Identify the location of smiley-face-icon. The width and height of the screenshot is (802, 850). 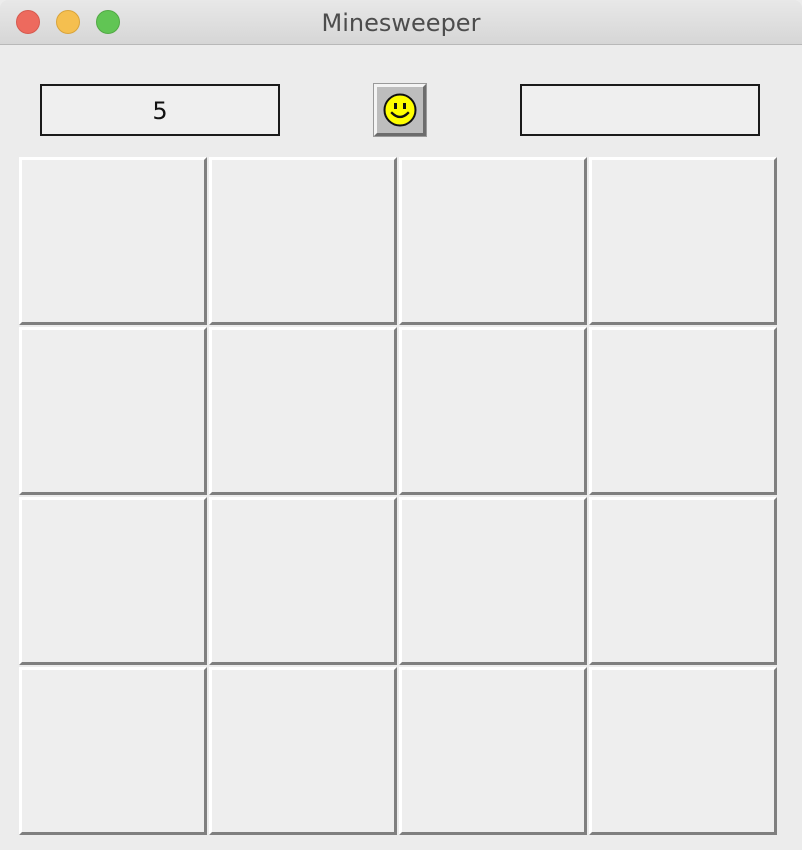
(400, 110).